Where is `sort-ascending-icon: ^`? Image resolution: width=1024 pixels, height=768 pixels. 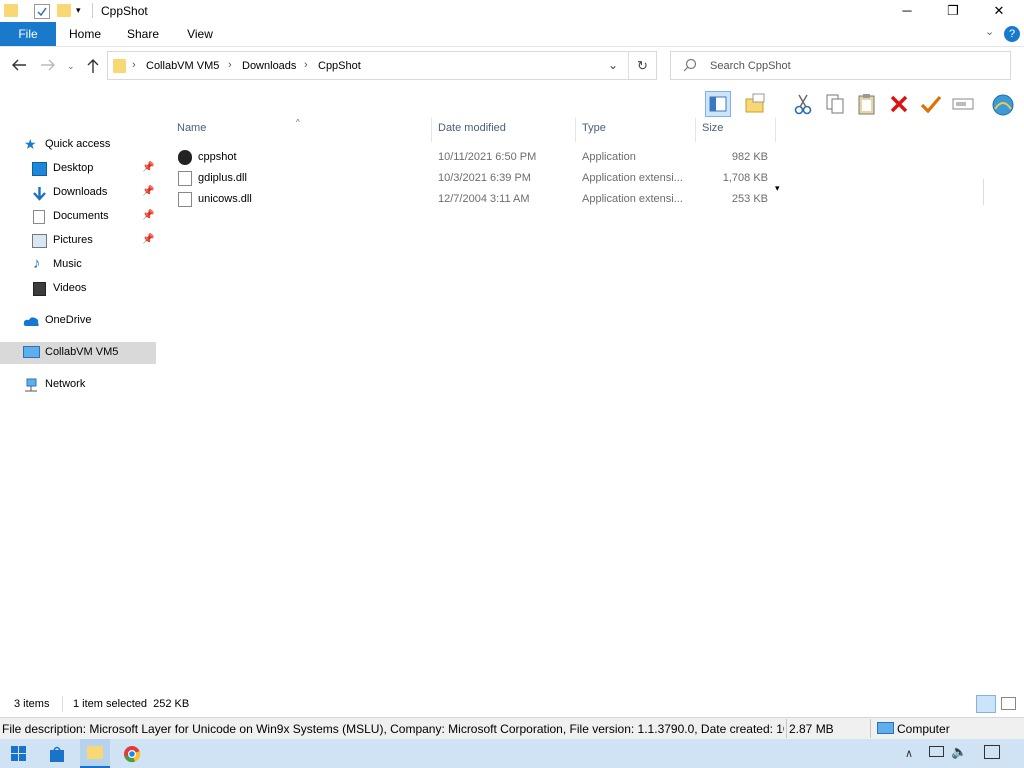
sort-ascending-icon: ^ is located at coordinates (298, 122).